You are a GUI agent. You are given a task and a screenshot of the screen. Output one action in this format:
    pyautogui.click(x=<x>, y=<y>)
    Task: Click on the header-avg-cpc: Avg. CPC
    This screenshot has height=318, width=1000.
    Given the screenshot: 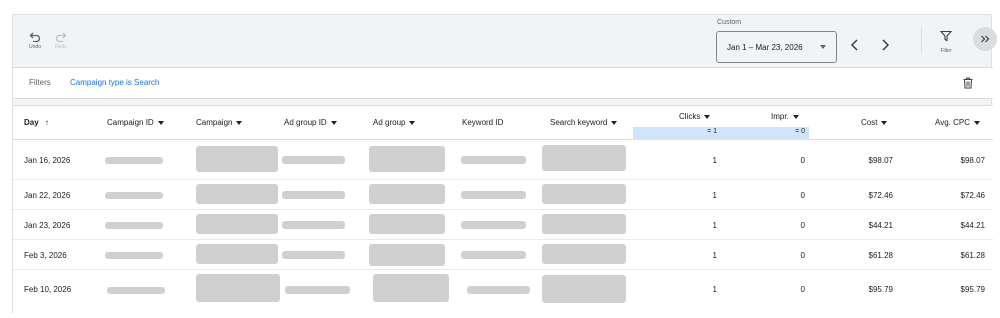 What is the action you would take?
    pyautogui.click(x=957, y=122)
    